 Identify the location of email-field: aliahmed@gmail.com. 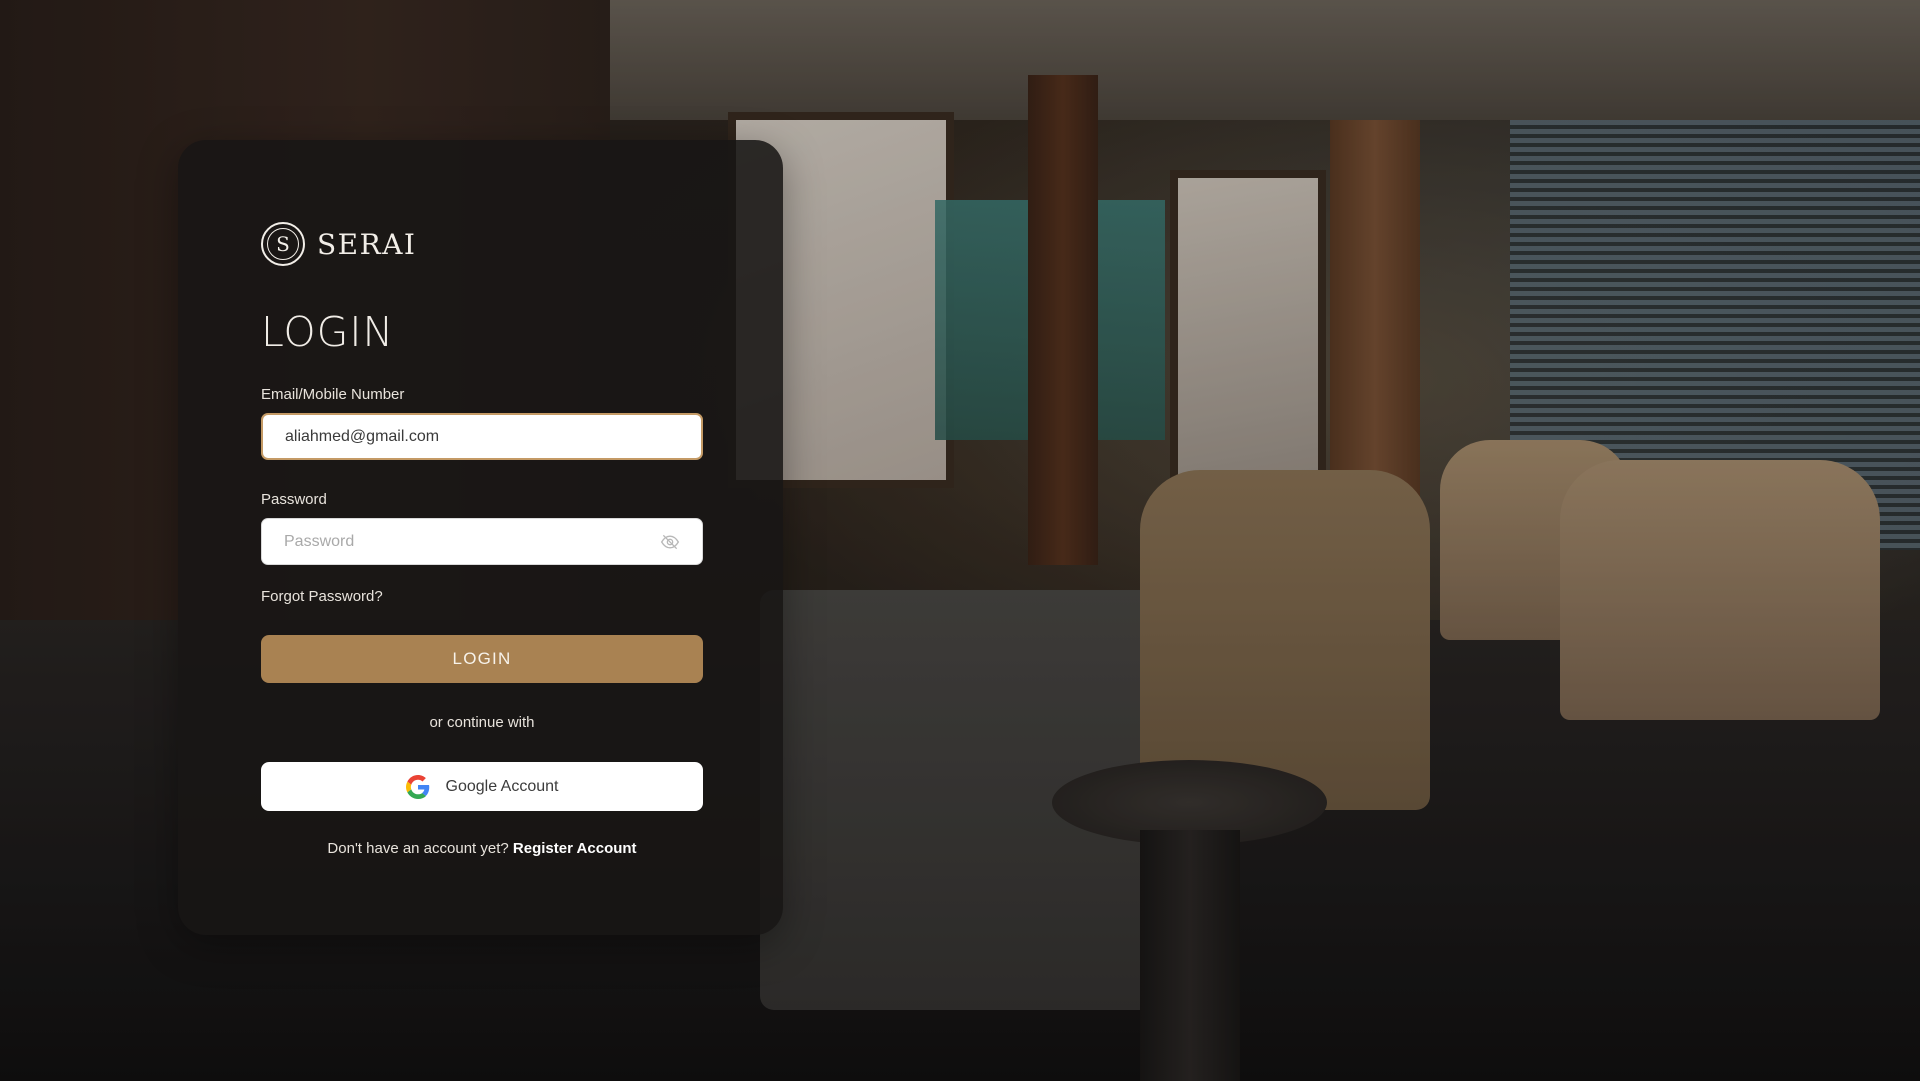
(482, 436).